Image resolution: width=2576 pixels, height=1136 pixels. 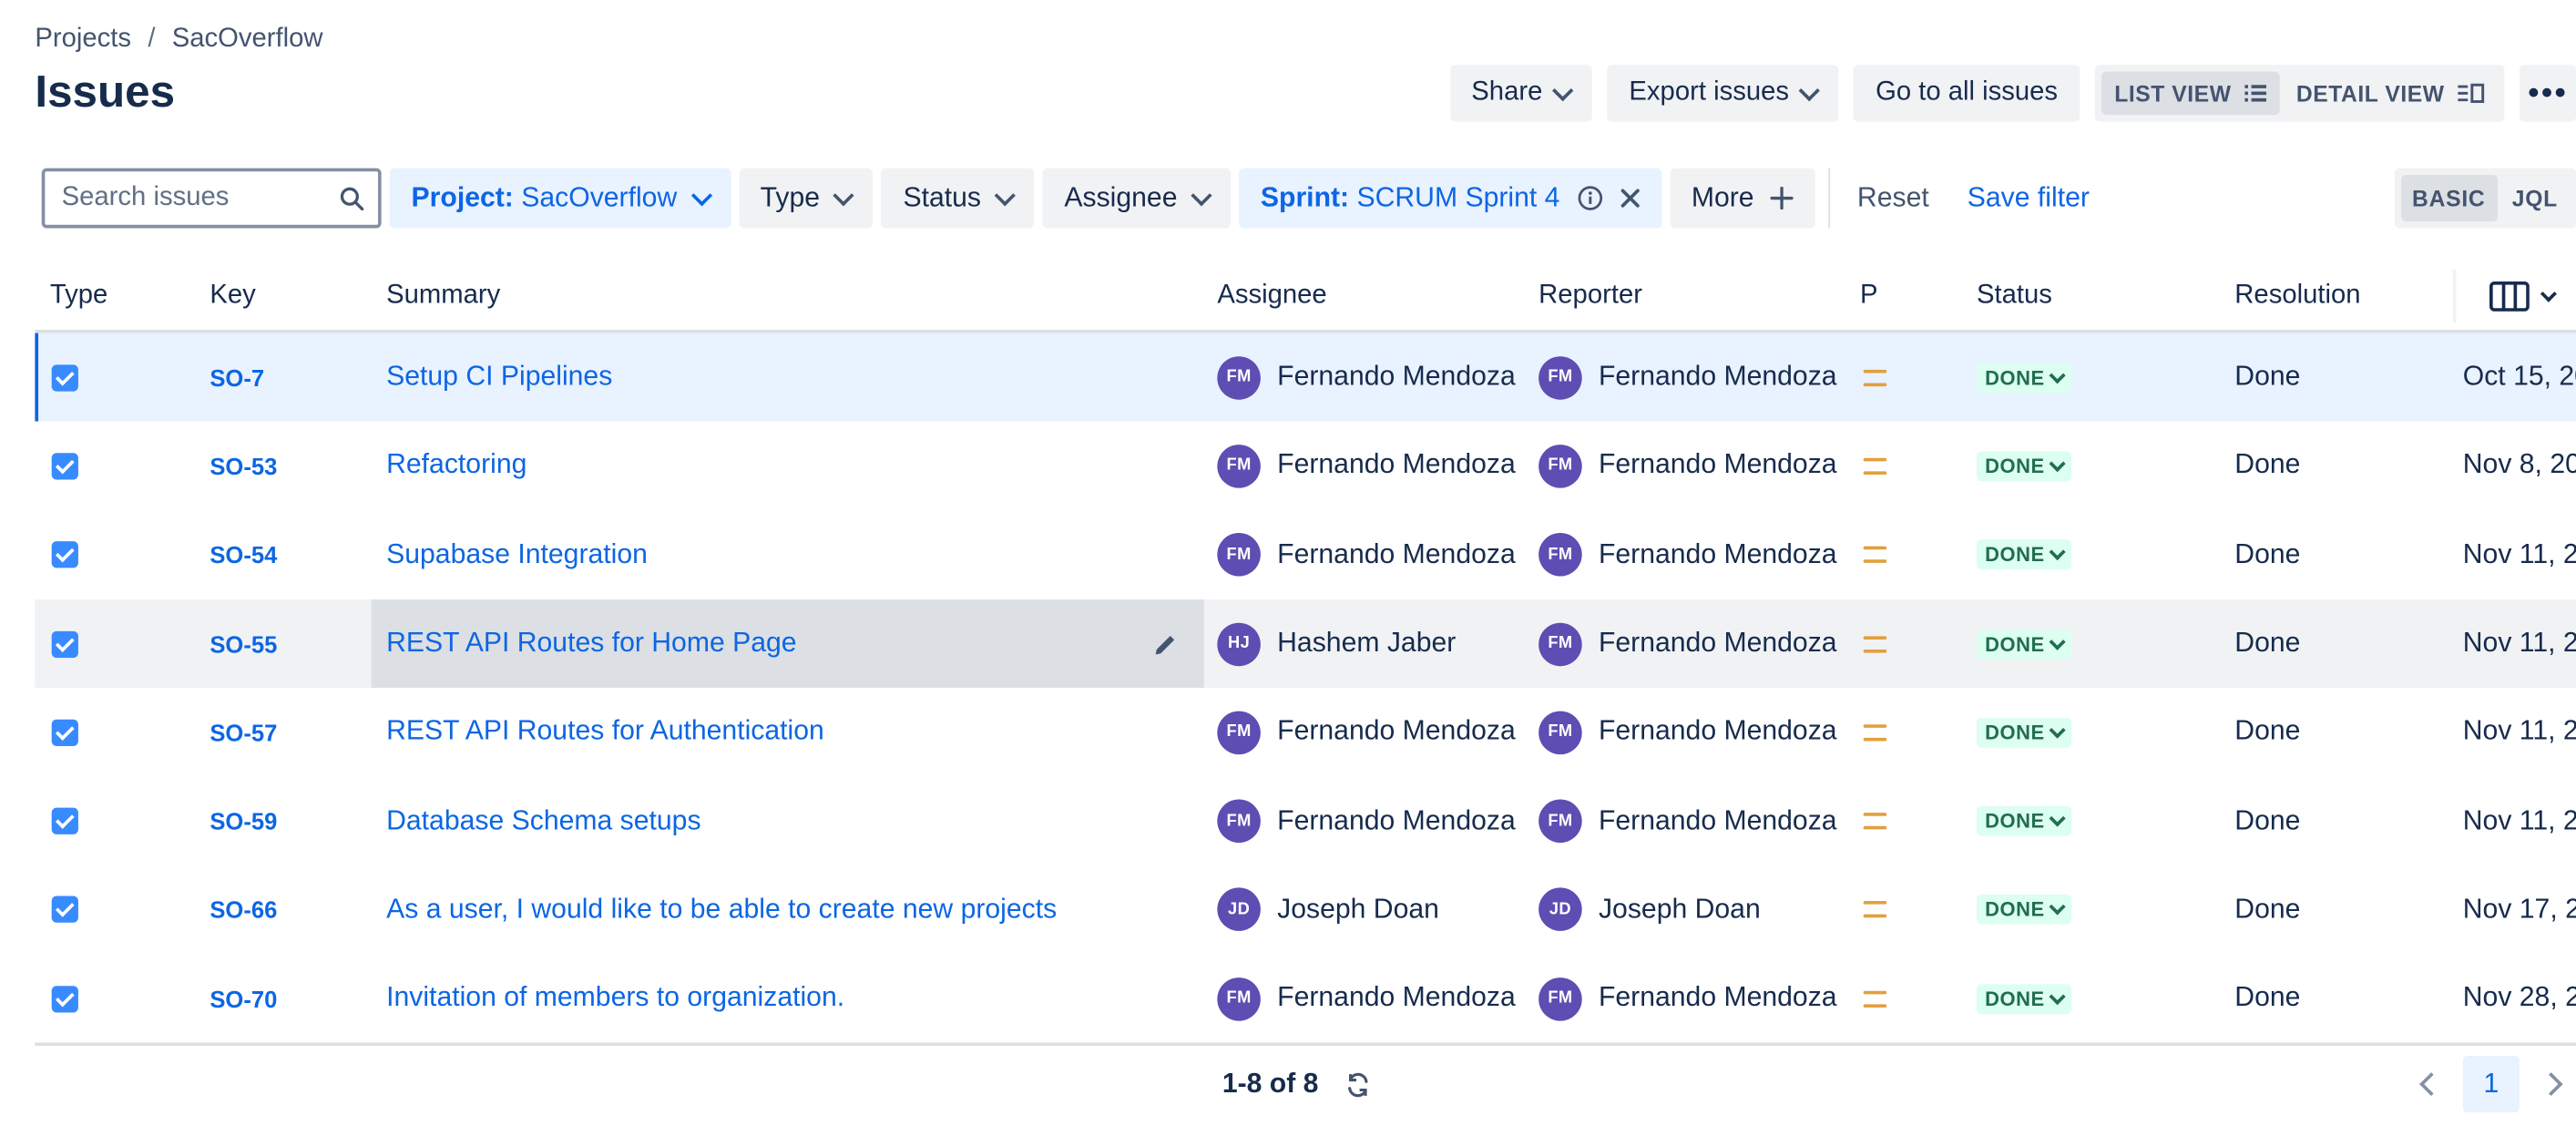 I want to click on previous-page-icon, so click(x=2431, y=1084).